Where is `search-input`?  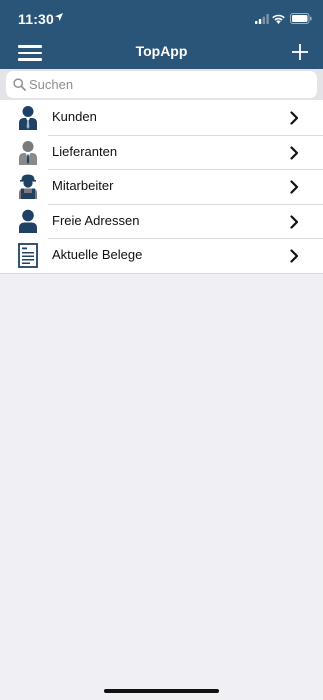 search-input is located at coordinates (169, 84).